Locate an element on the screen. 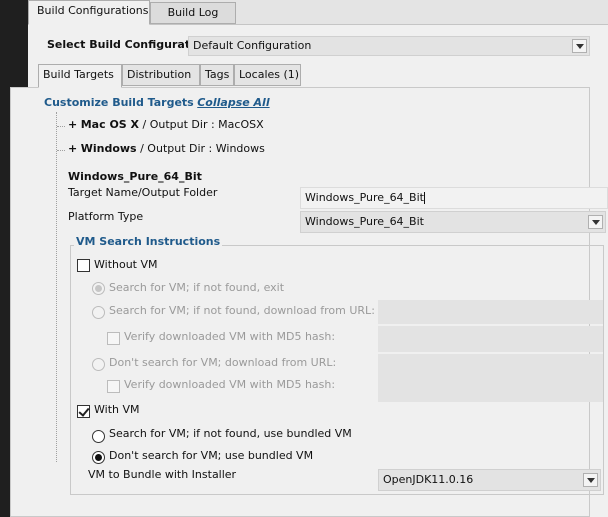  without-vm-checkbox is located at coordinates (83, 265).